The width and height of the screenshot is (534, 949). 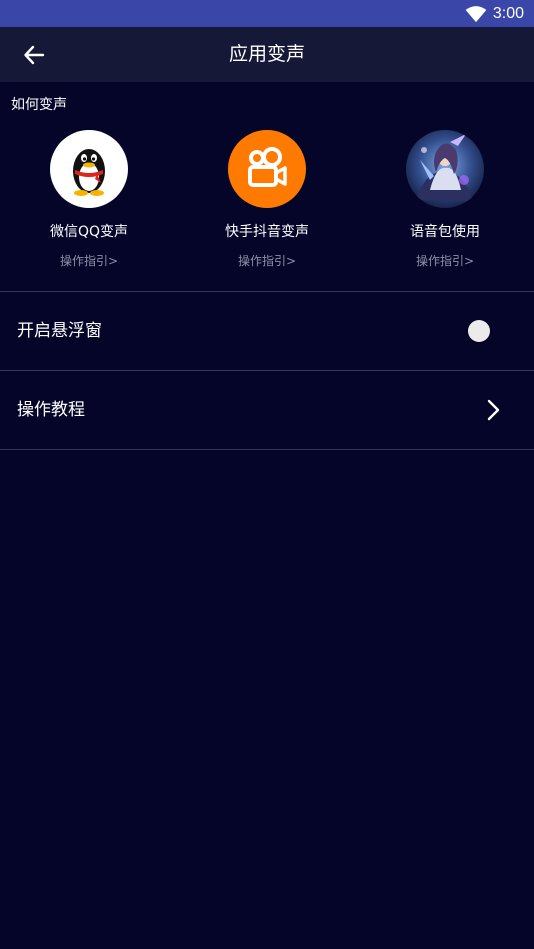 I want to click on kuaishou-icon, so click(x=267, y=169).